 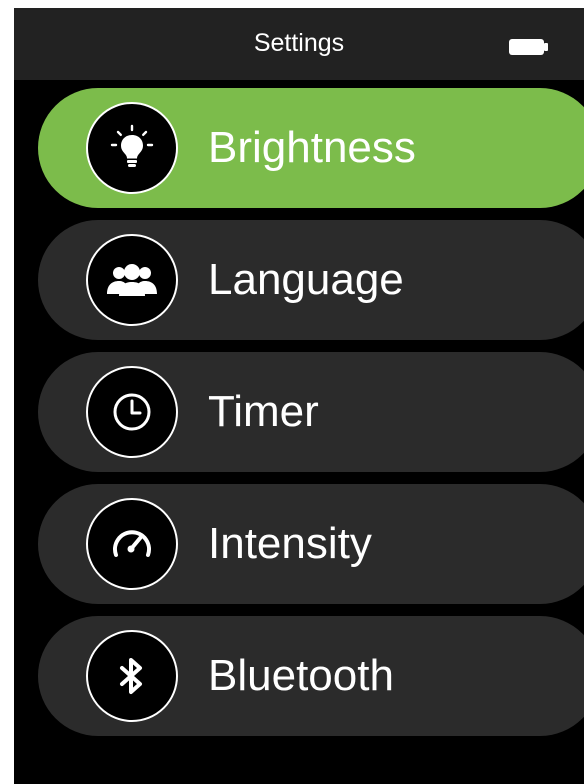 I want to click on menu-item-label: Intensity, so click(x=290, y=543).